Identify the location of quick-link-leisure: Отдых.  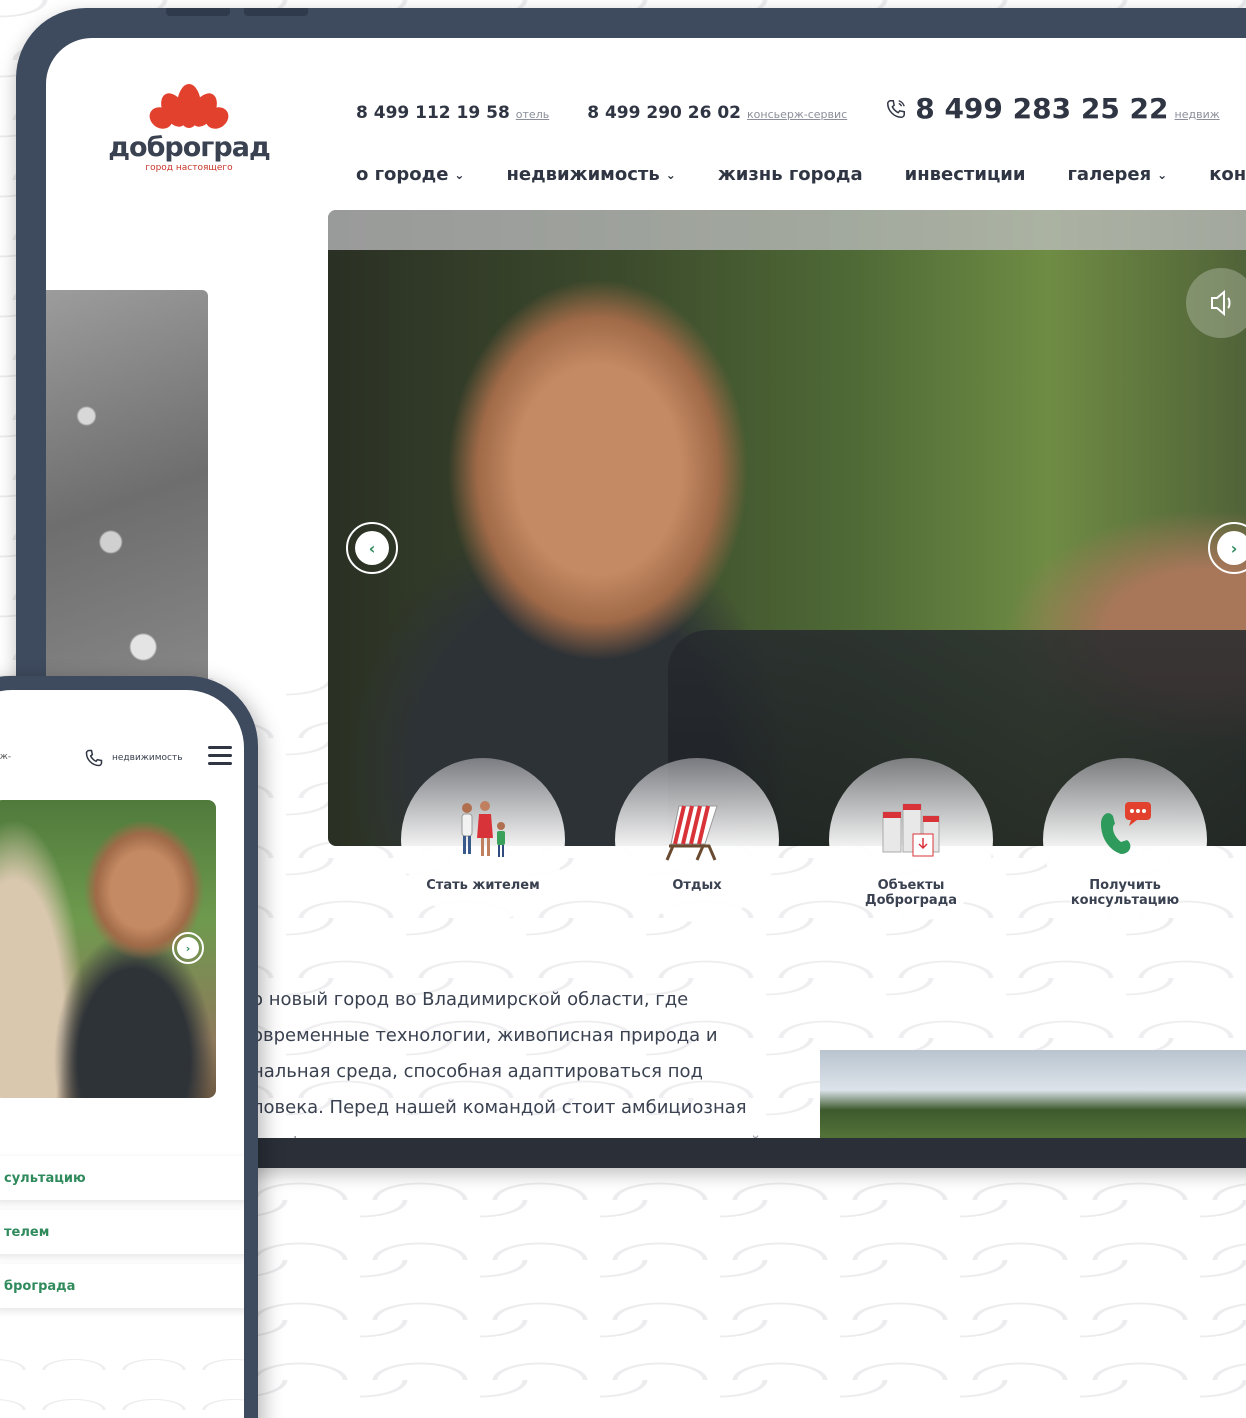
(697, 847).